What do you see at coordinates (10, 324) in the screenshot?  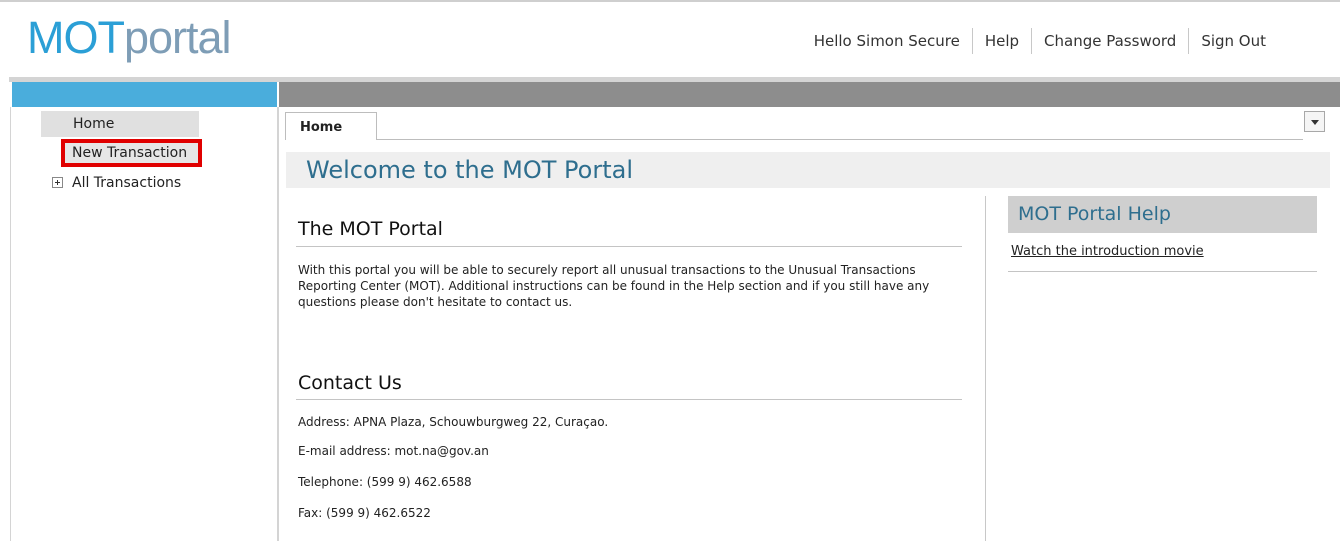 I see `sidebar-left-border` at bounding box center [10, 324].